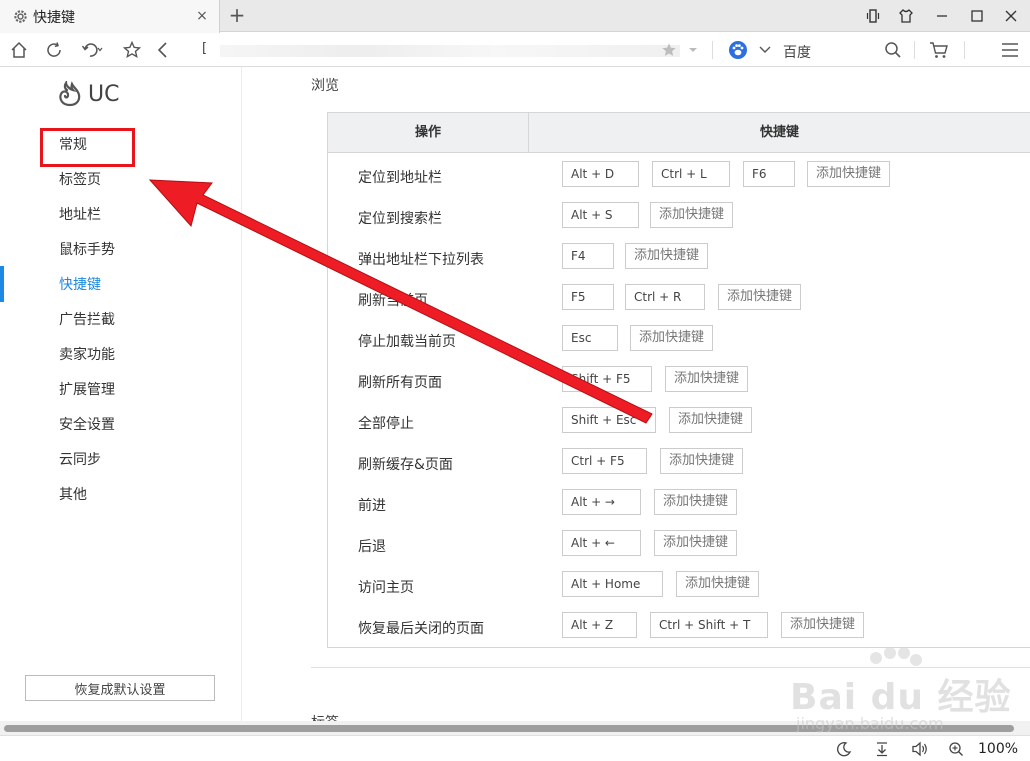  What do you see at coordinates (609, 420) in the screenshot?
I see `shortcut-key: Shift + Esc` at bounding box center [609, 420].